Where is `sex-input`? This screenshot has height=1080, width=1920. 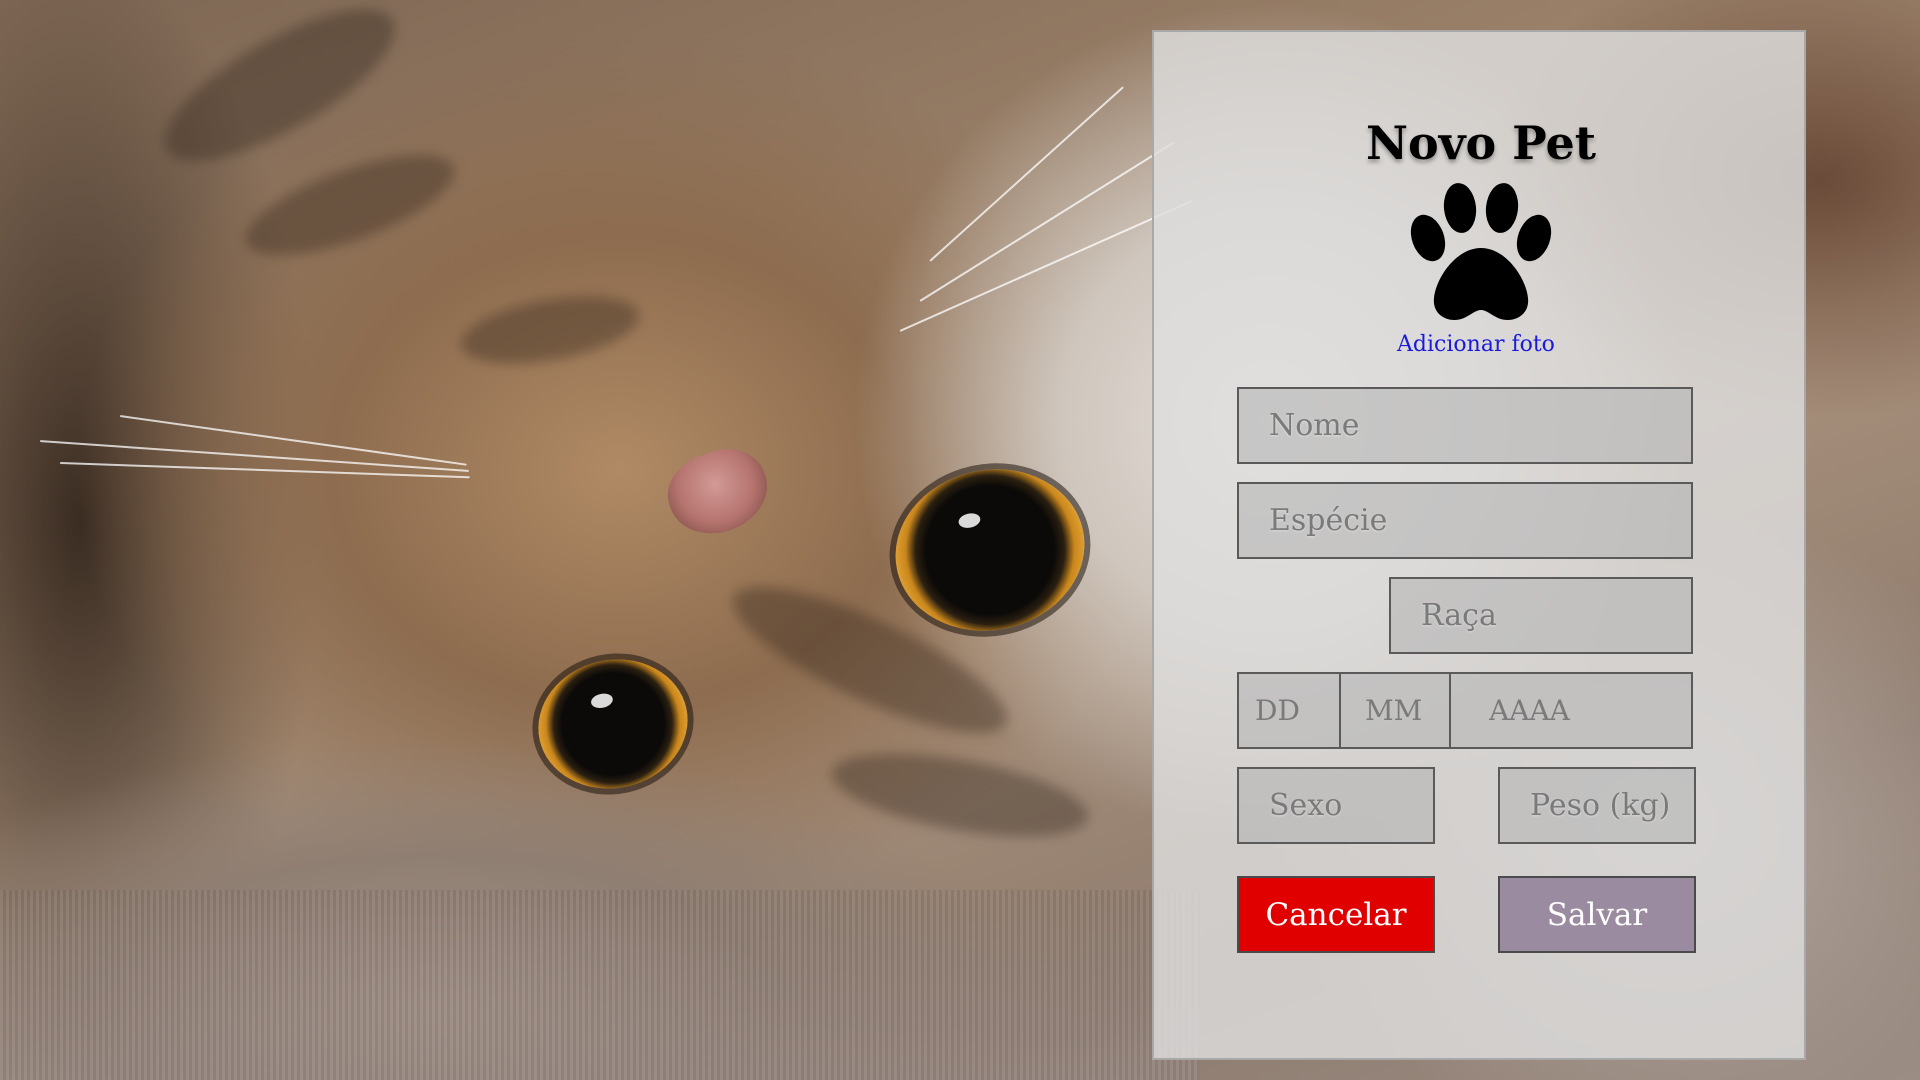 sex-input is located at coordinates (1336, 805).